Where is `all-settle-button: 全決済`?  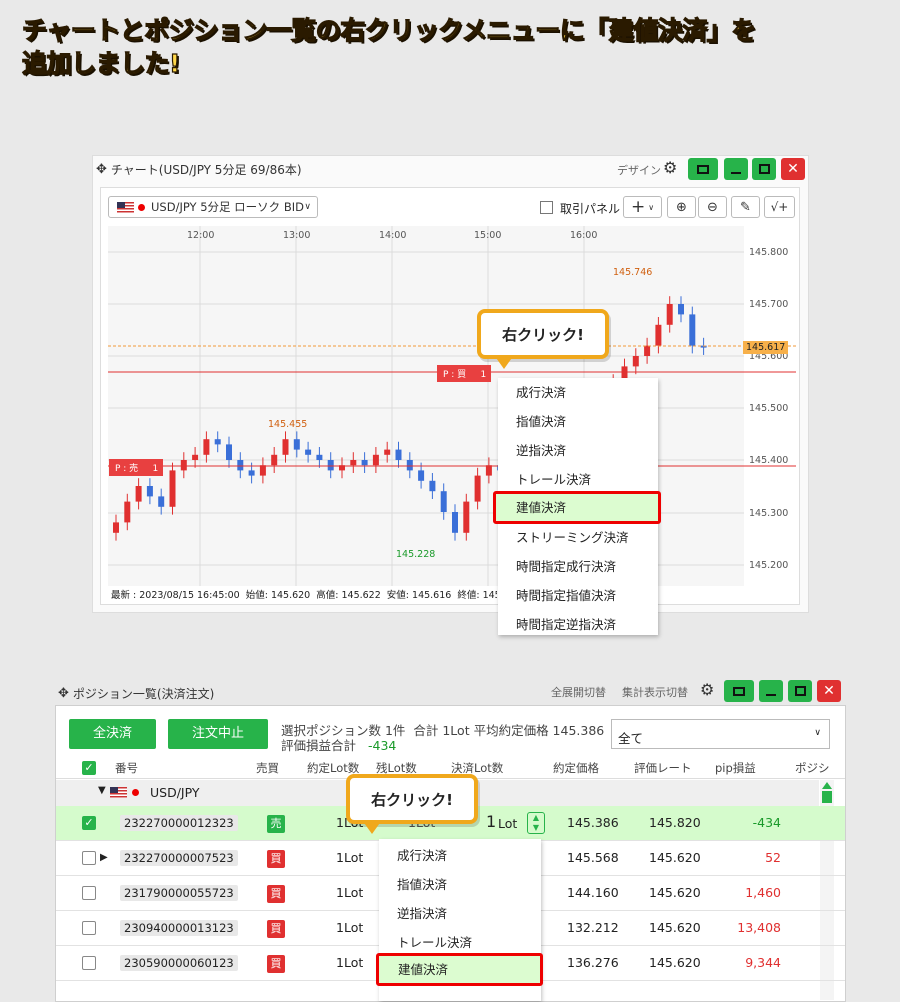 all-settle-button: 全決済 is located at coordinates (112, 734).